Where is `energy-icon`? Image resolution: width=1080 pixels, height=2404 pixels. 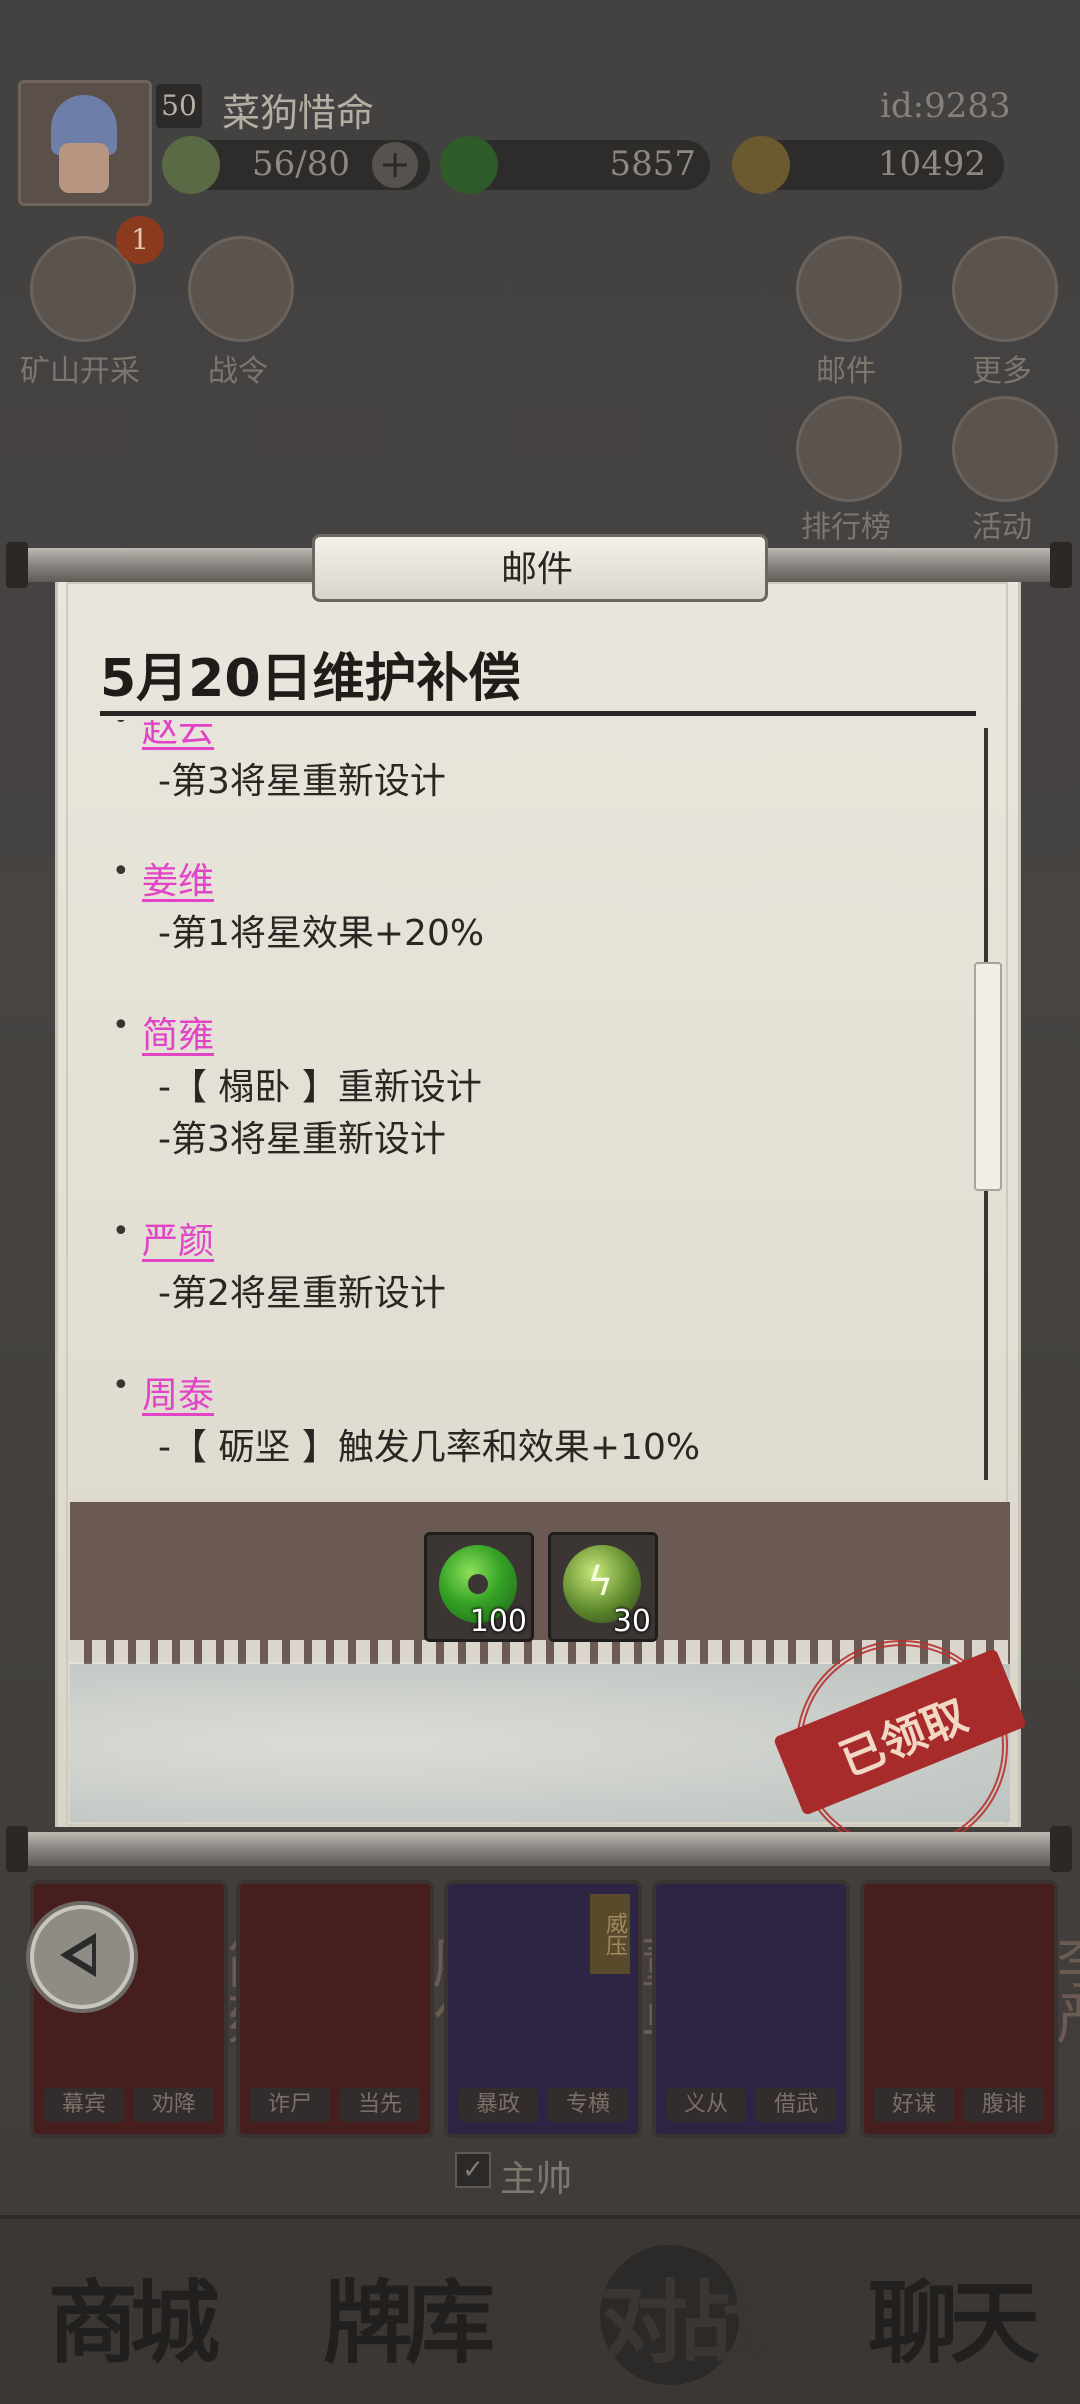
energy-icon is located at coordinates (191, 165).